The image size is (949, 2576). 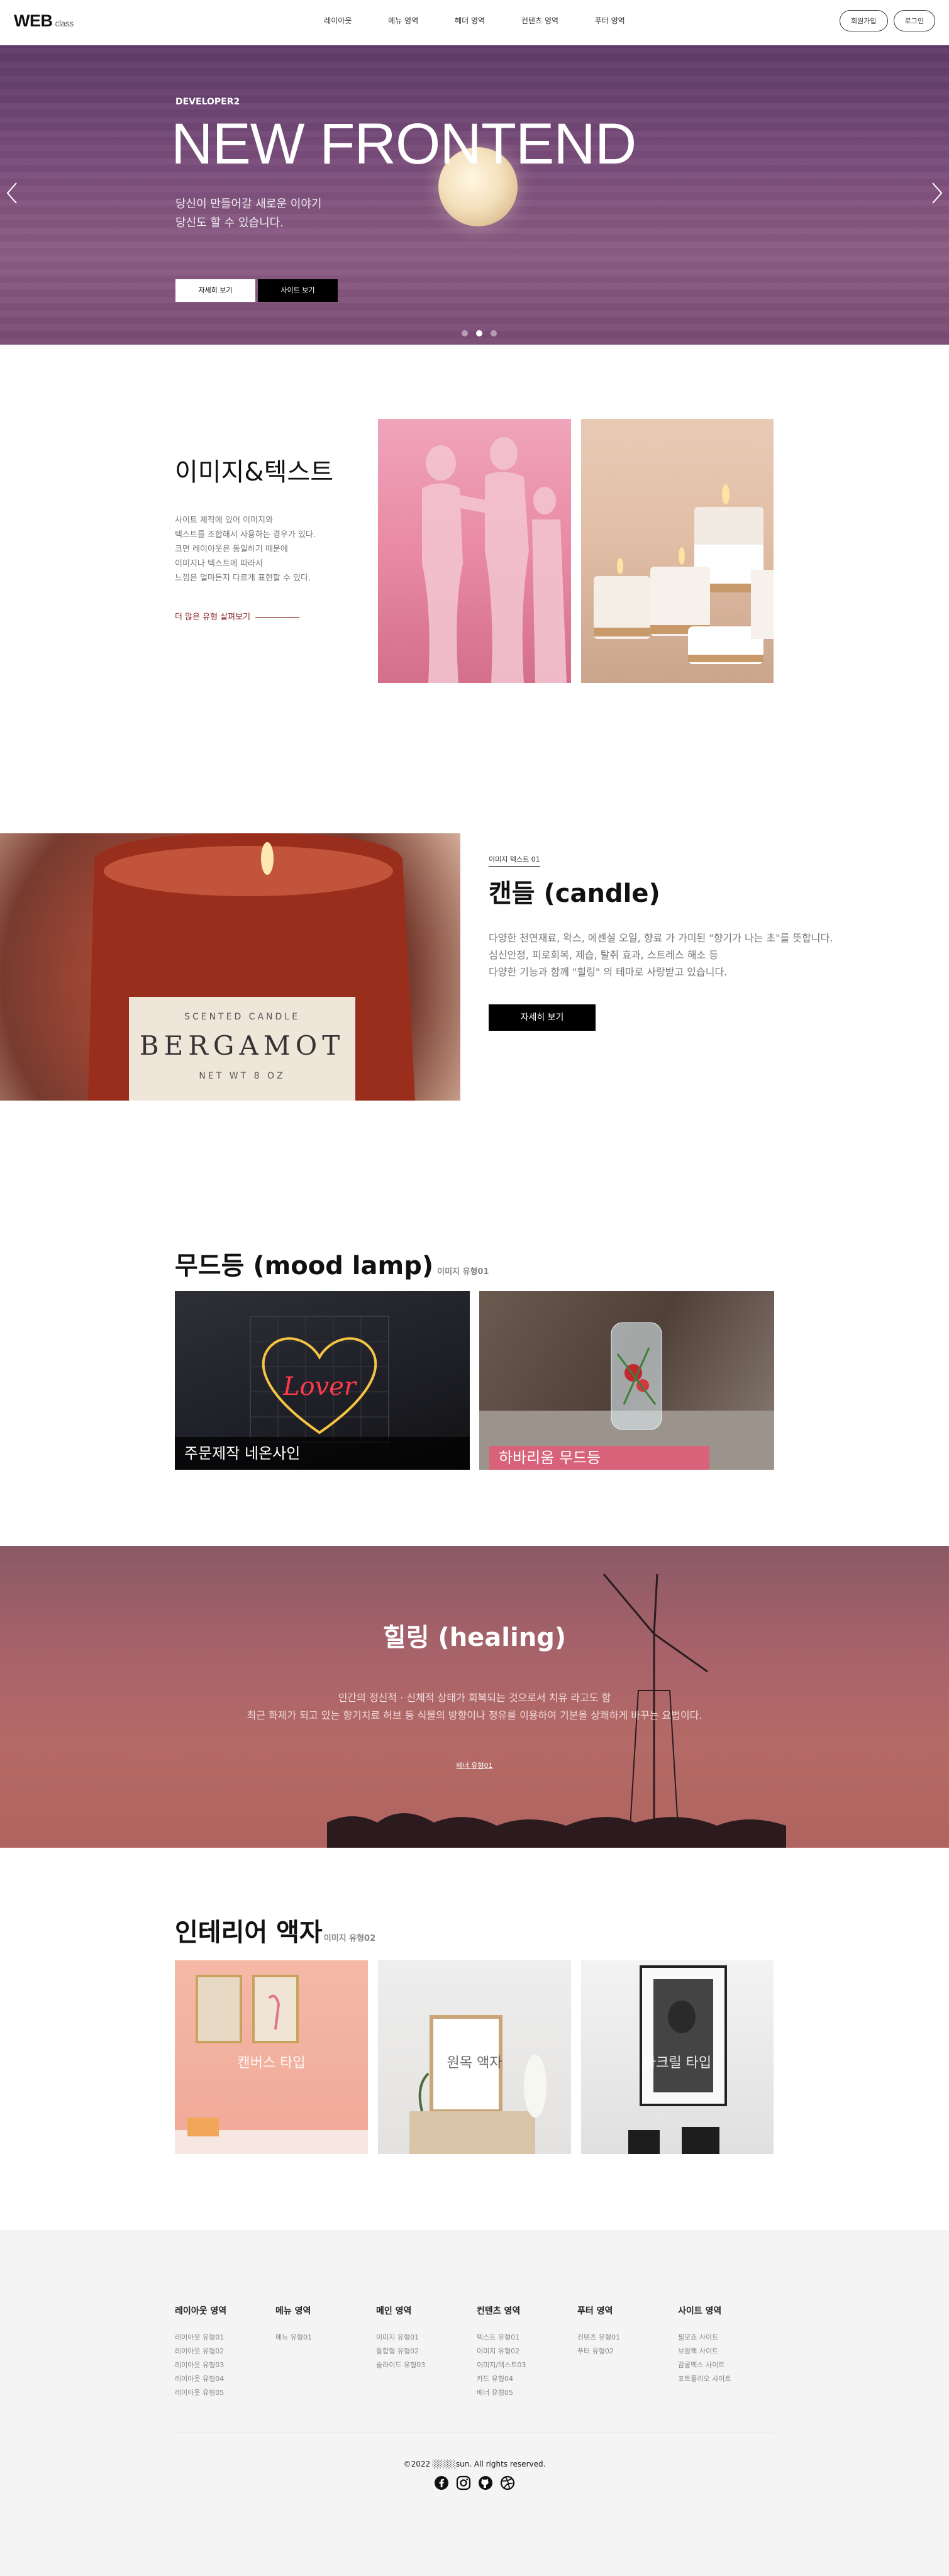 I want to click on bergamot-candle-image: SCENTED CANDLE BERGAMOT NET WT 8 OZ, so click(x=230, y=967).